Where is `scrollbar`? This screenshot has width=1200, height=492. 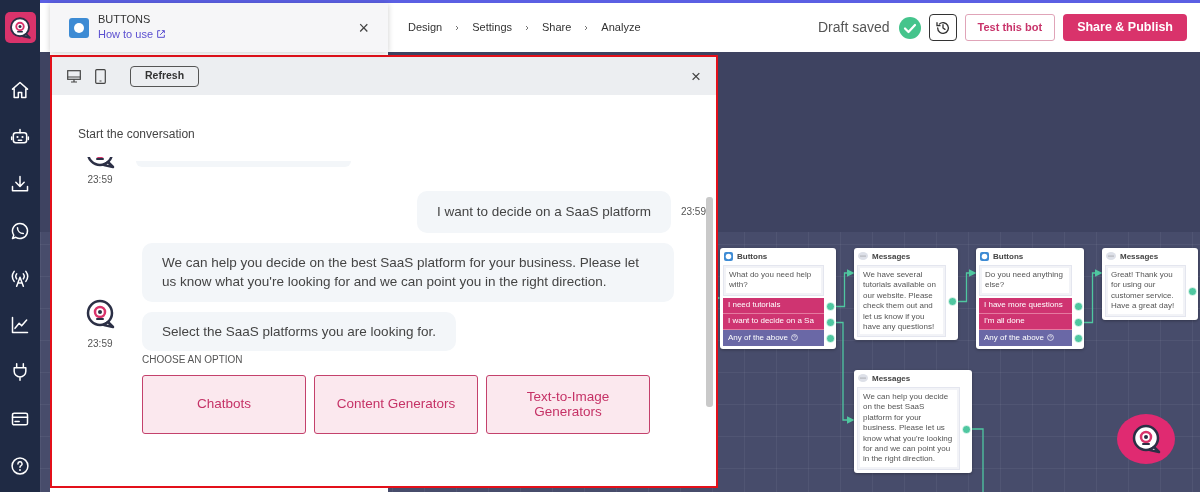
scrollbar is located at coordinates (709, 302).